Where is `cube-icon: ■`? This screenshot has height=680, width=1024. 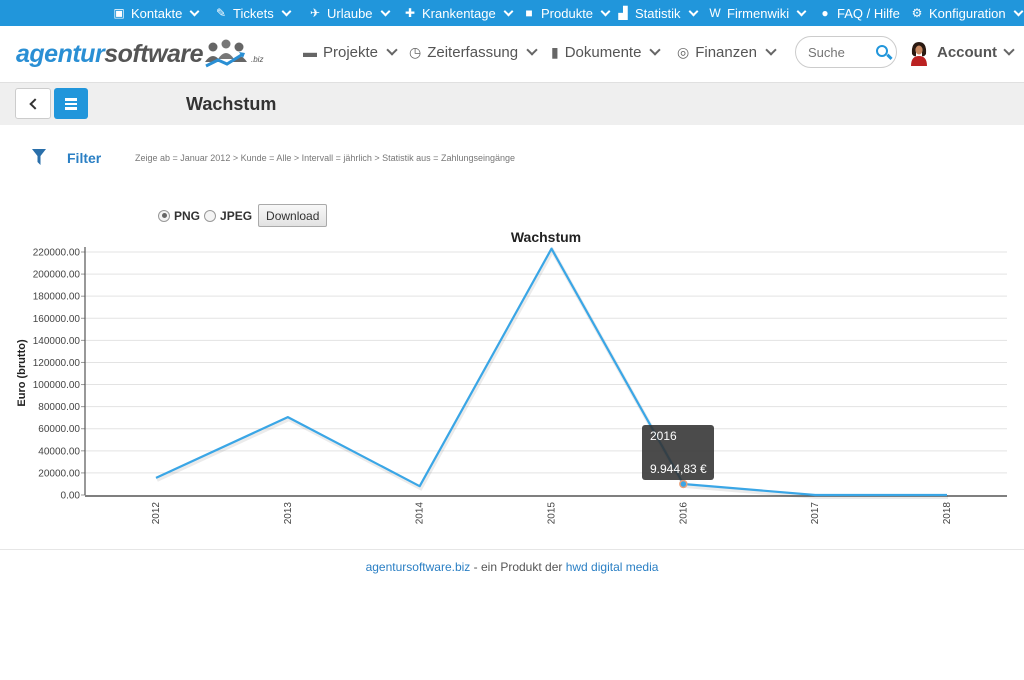
cube-icon: ■ is located at coordinates (529, 13).